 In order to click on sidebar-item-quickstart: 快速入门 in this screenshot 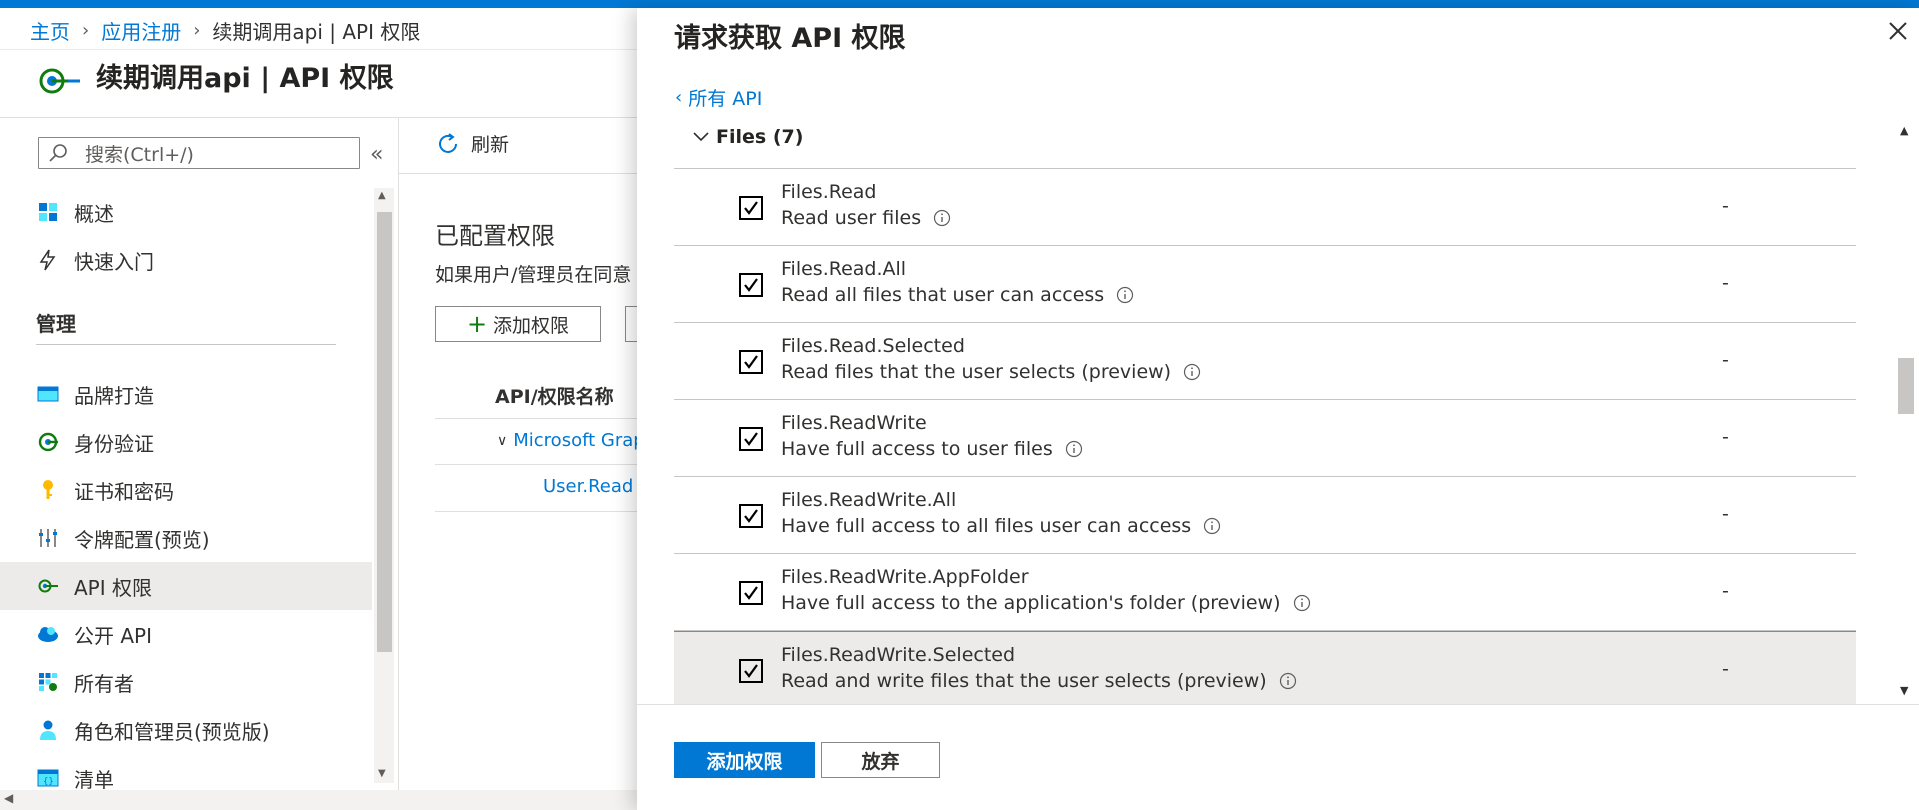, I will do `click(186, 260)`.